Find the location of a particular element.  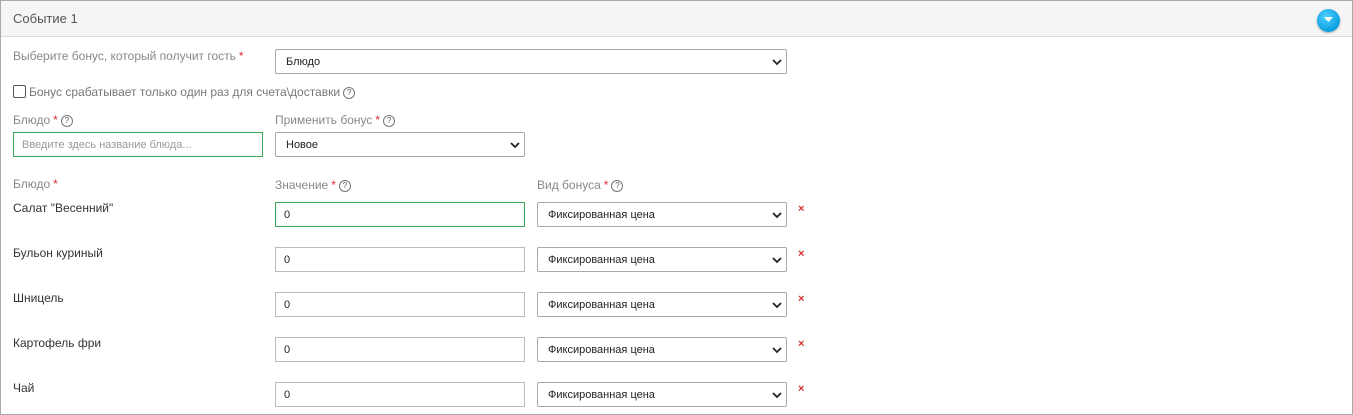

bonus-select-label-text: Выберите бонус, который получит гость is located at coordinates (124, 56).